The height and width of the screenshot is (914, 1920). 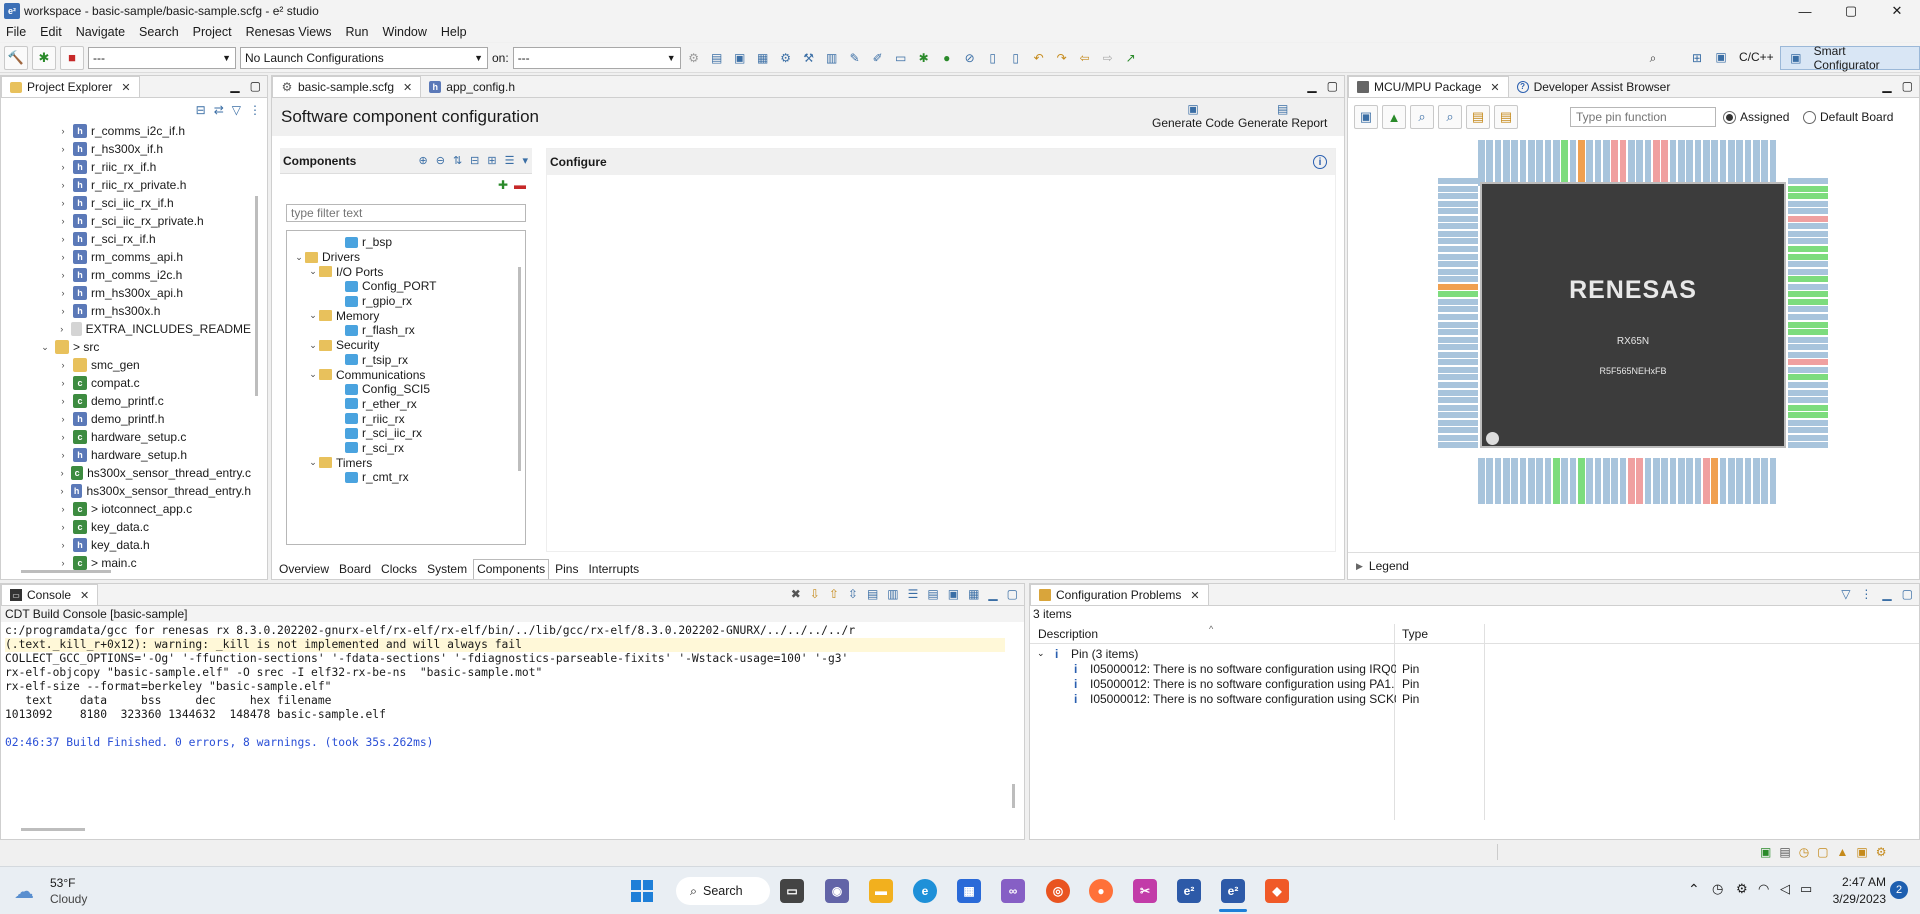 What do you see at coordinates (159, 32) in the screenshot?
I see `menu-search: Search` at bounding box center [159, 32].